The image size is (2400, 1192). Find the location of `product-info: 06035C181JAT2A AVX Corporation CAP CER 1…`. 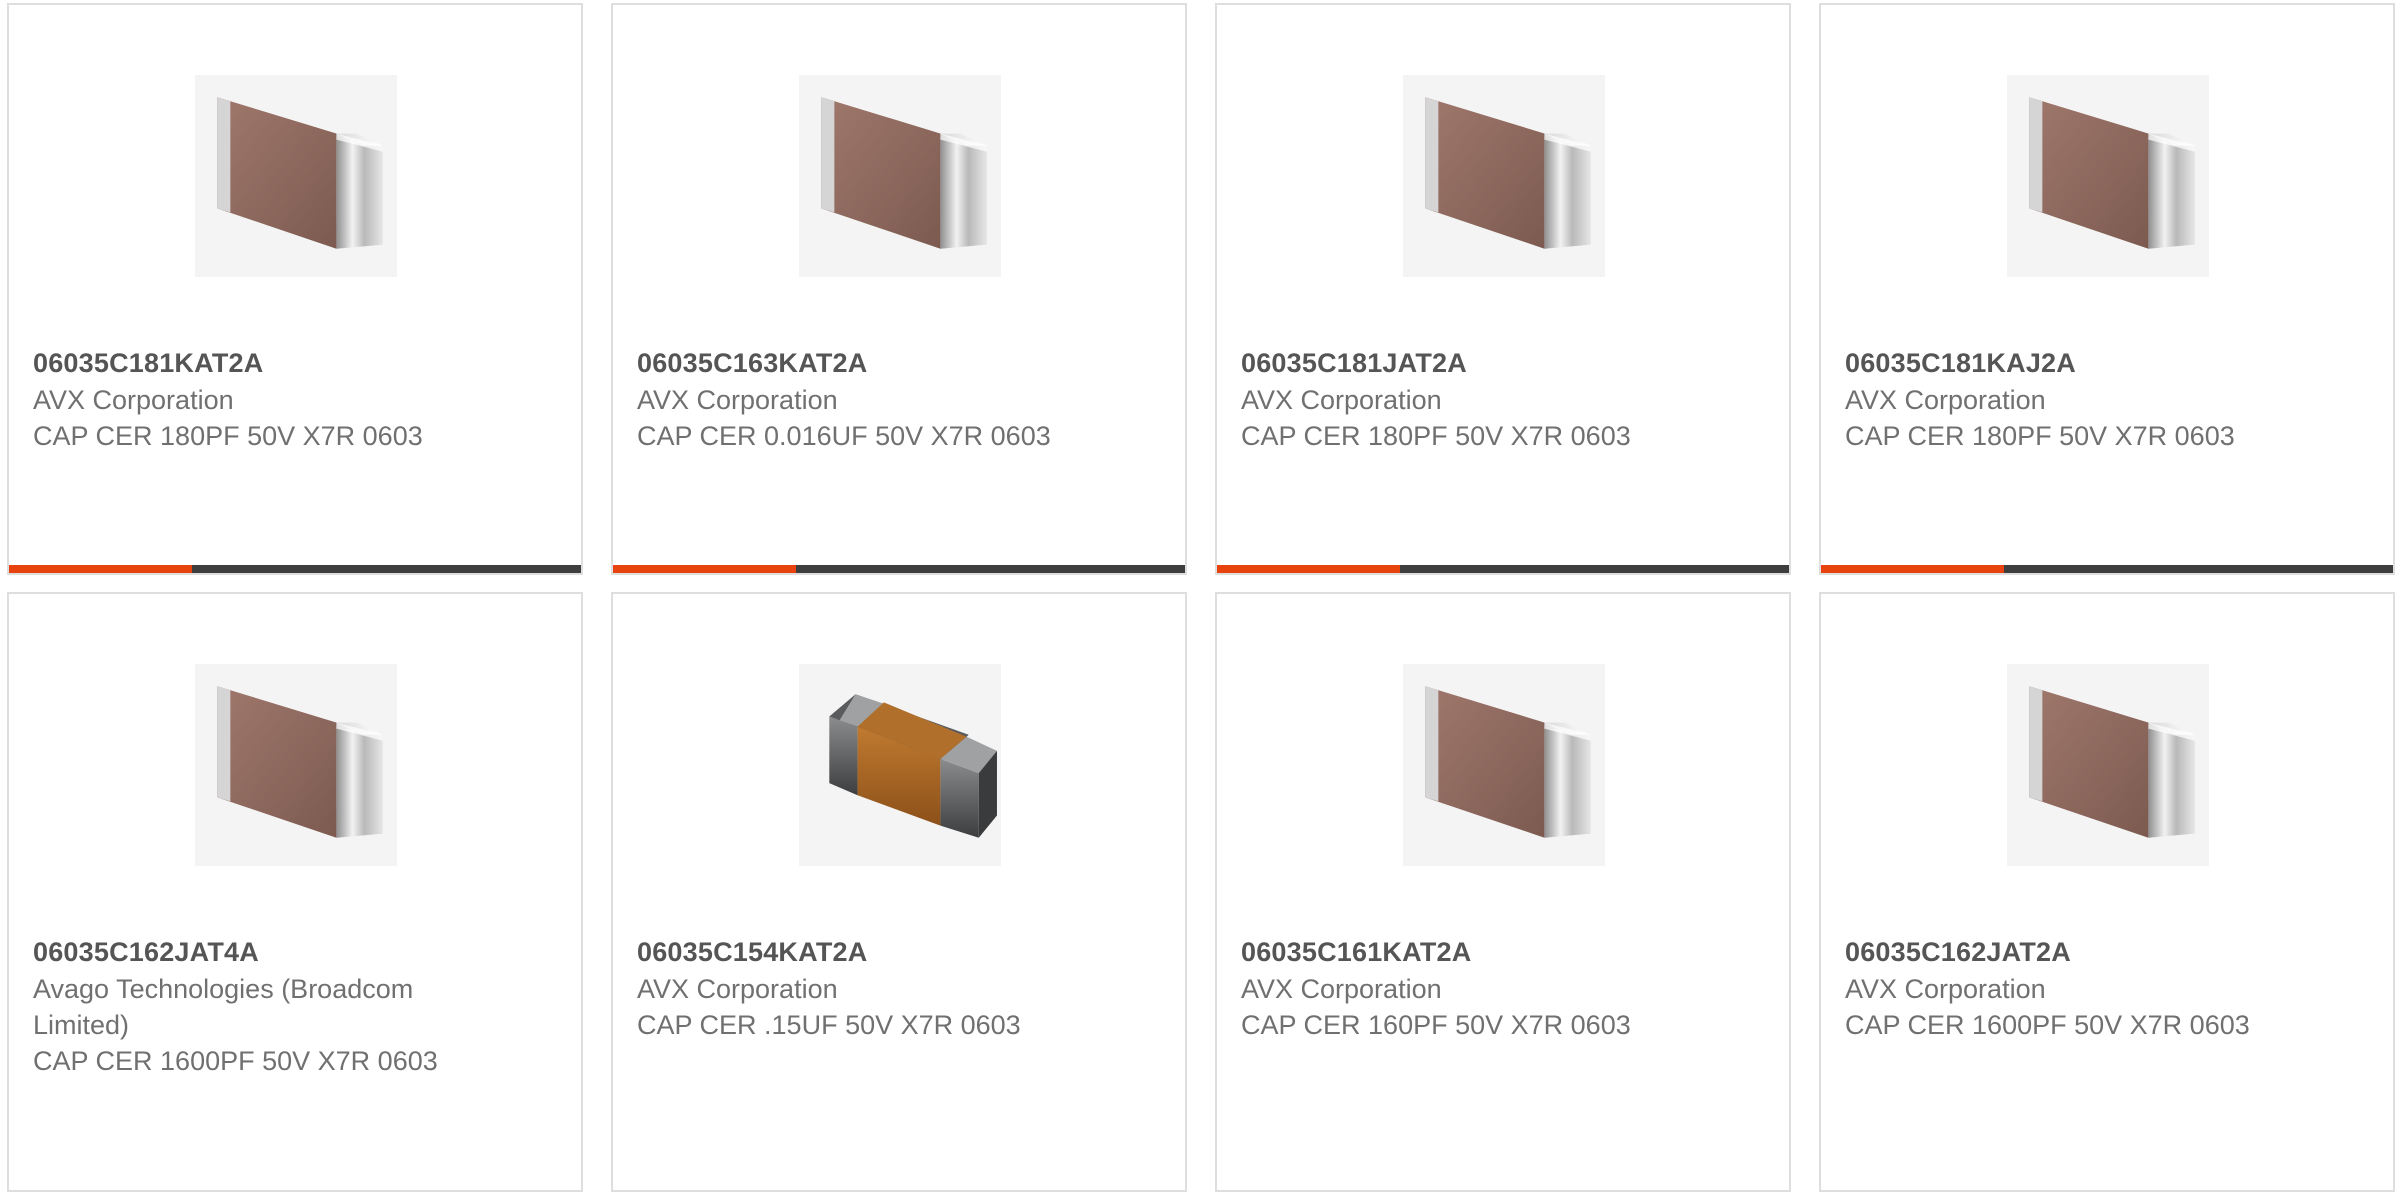

product-info: 06035C181JAT2A AVX Corporation CAP CER 1… is located at coordinates (1461, 399).